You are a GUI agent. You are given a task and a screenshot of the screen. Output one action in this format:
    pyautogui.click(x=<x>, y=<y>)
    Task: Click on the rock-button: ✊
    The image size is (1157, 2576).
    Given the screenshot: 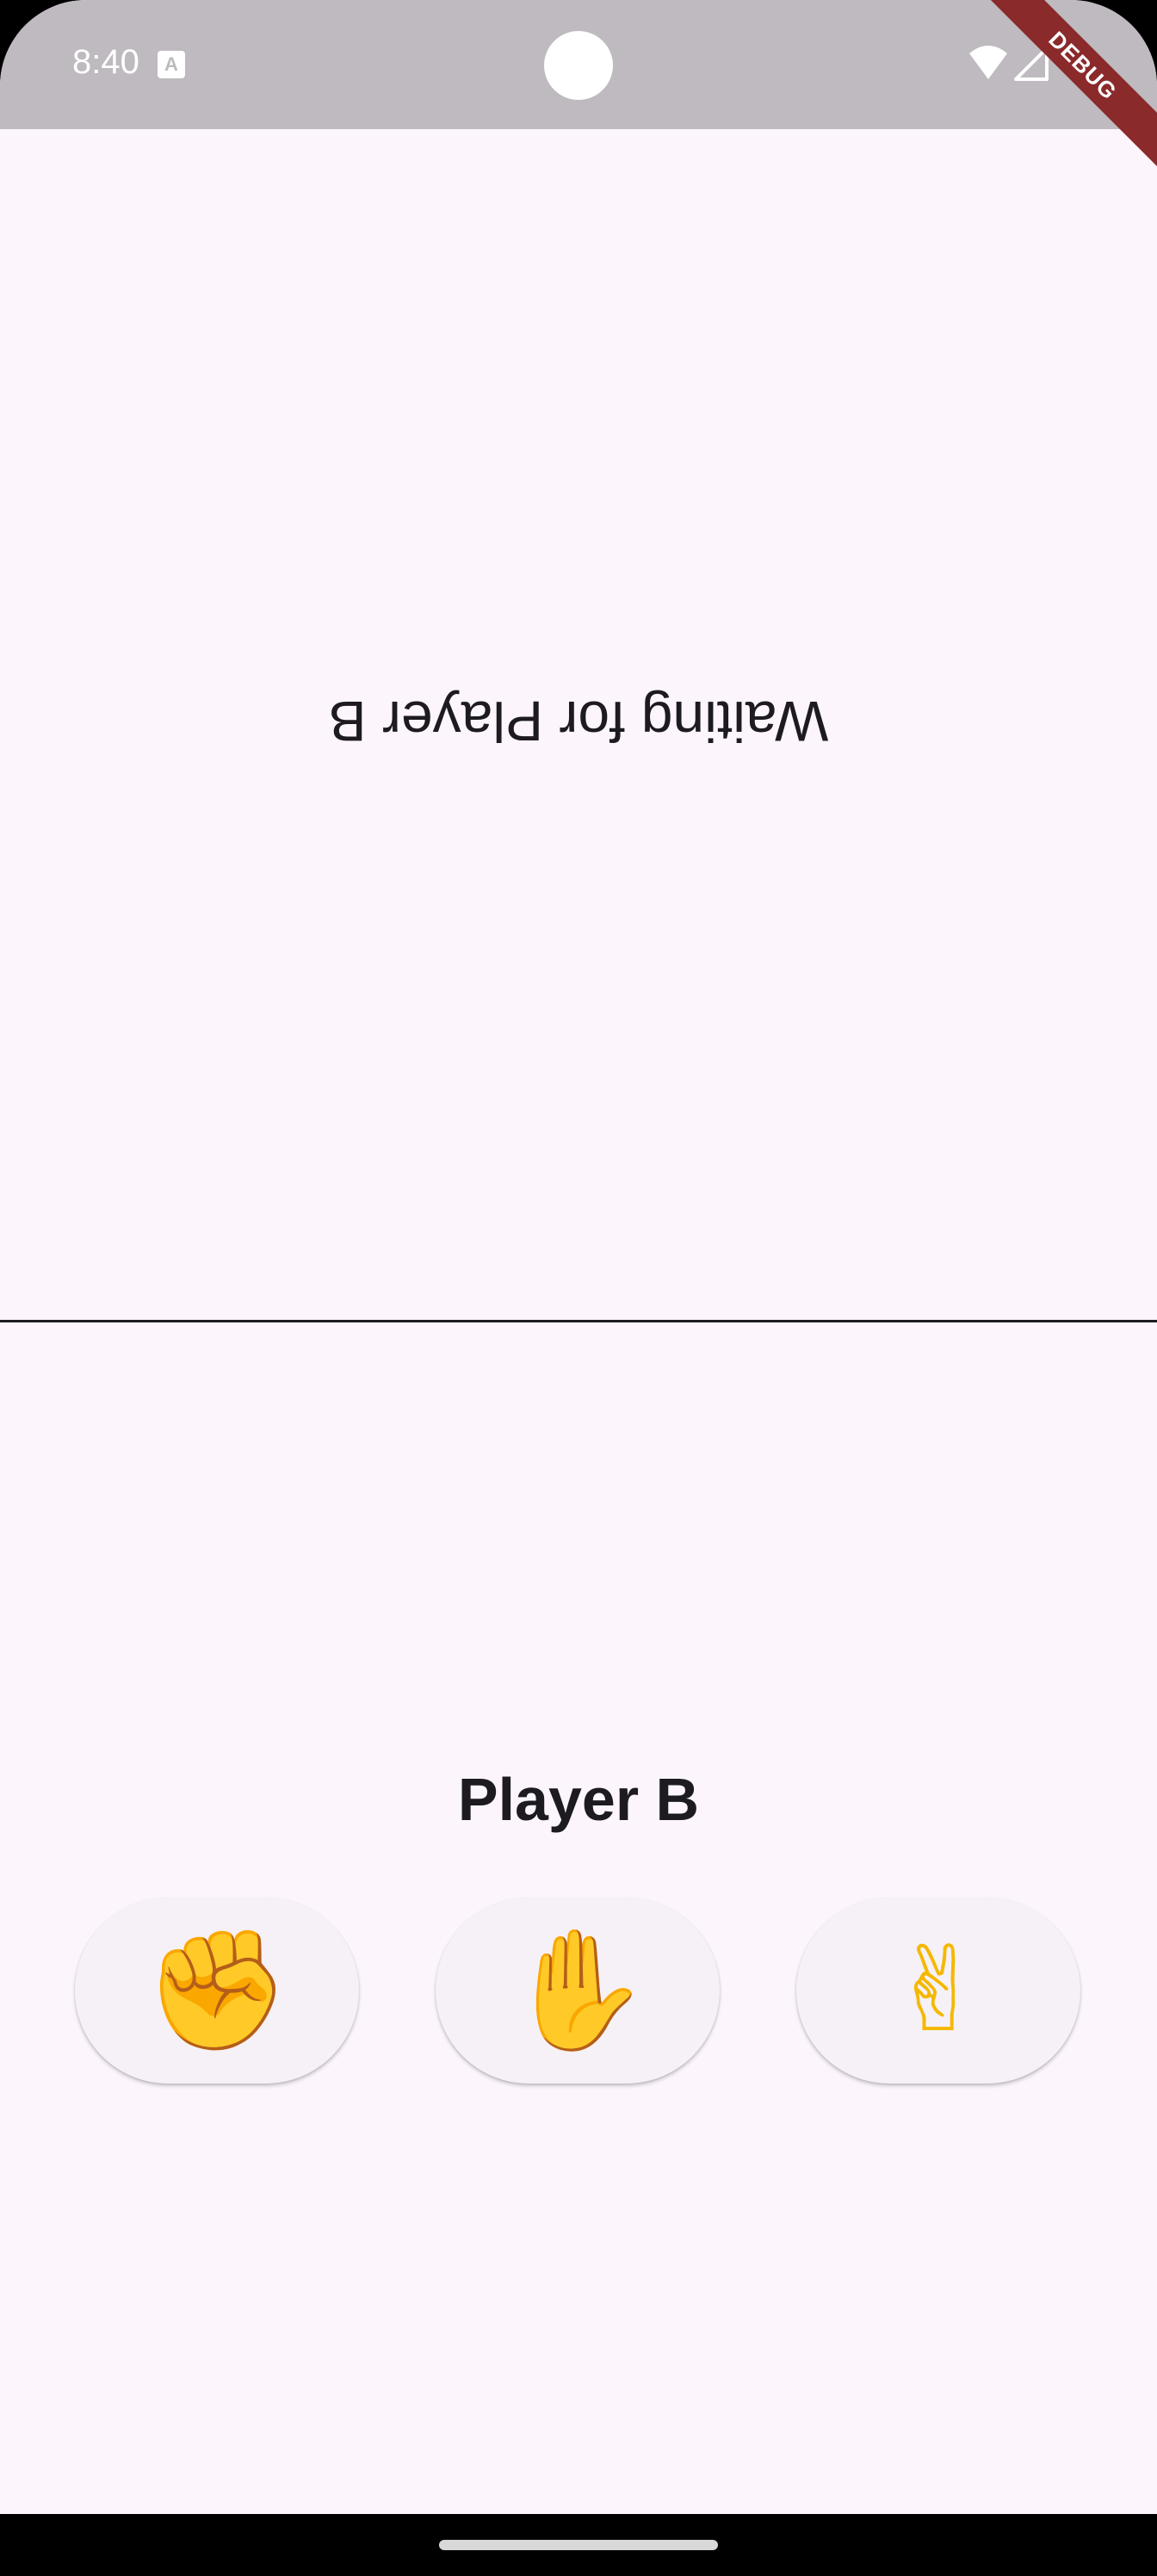 What is the action you would take?
    pyautogui.click(x=217, y=1991)
    